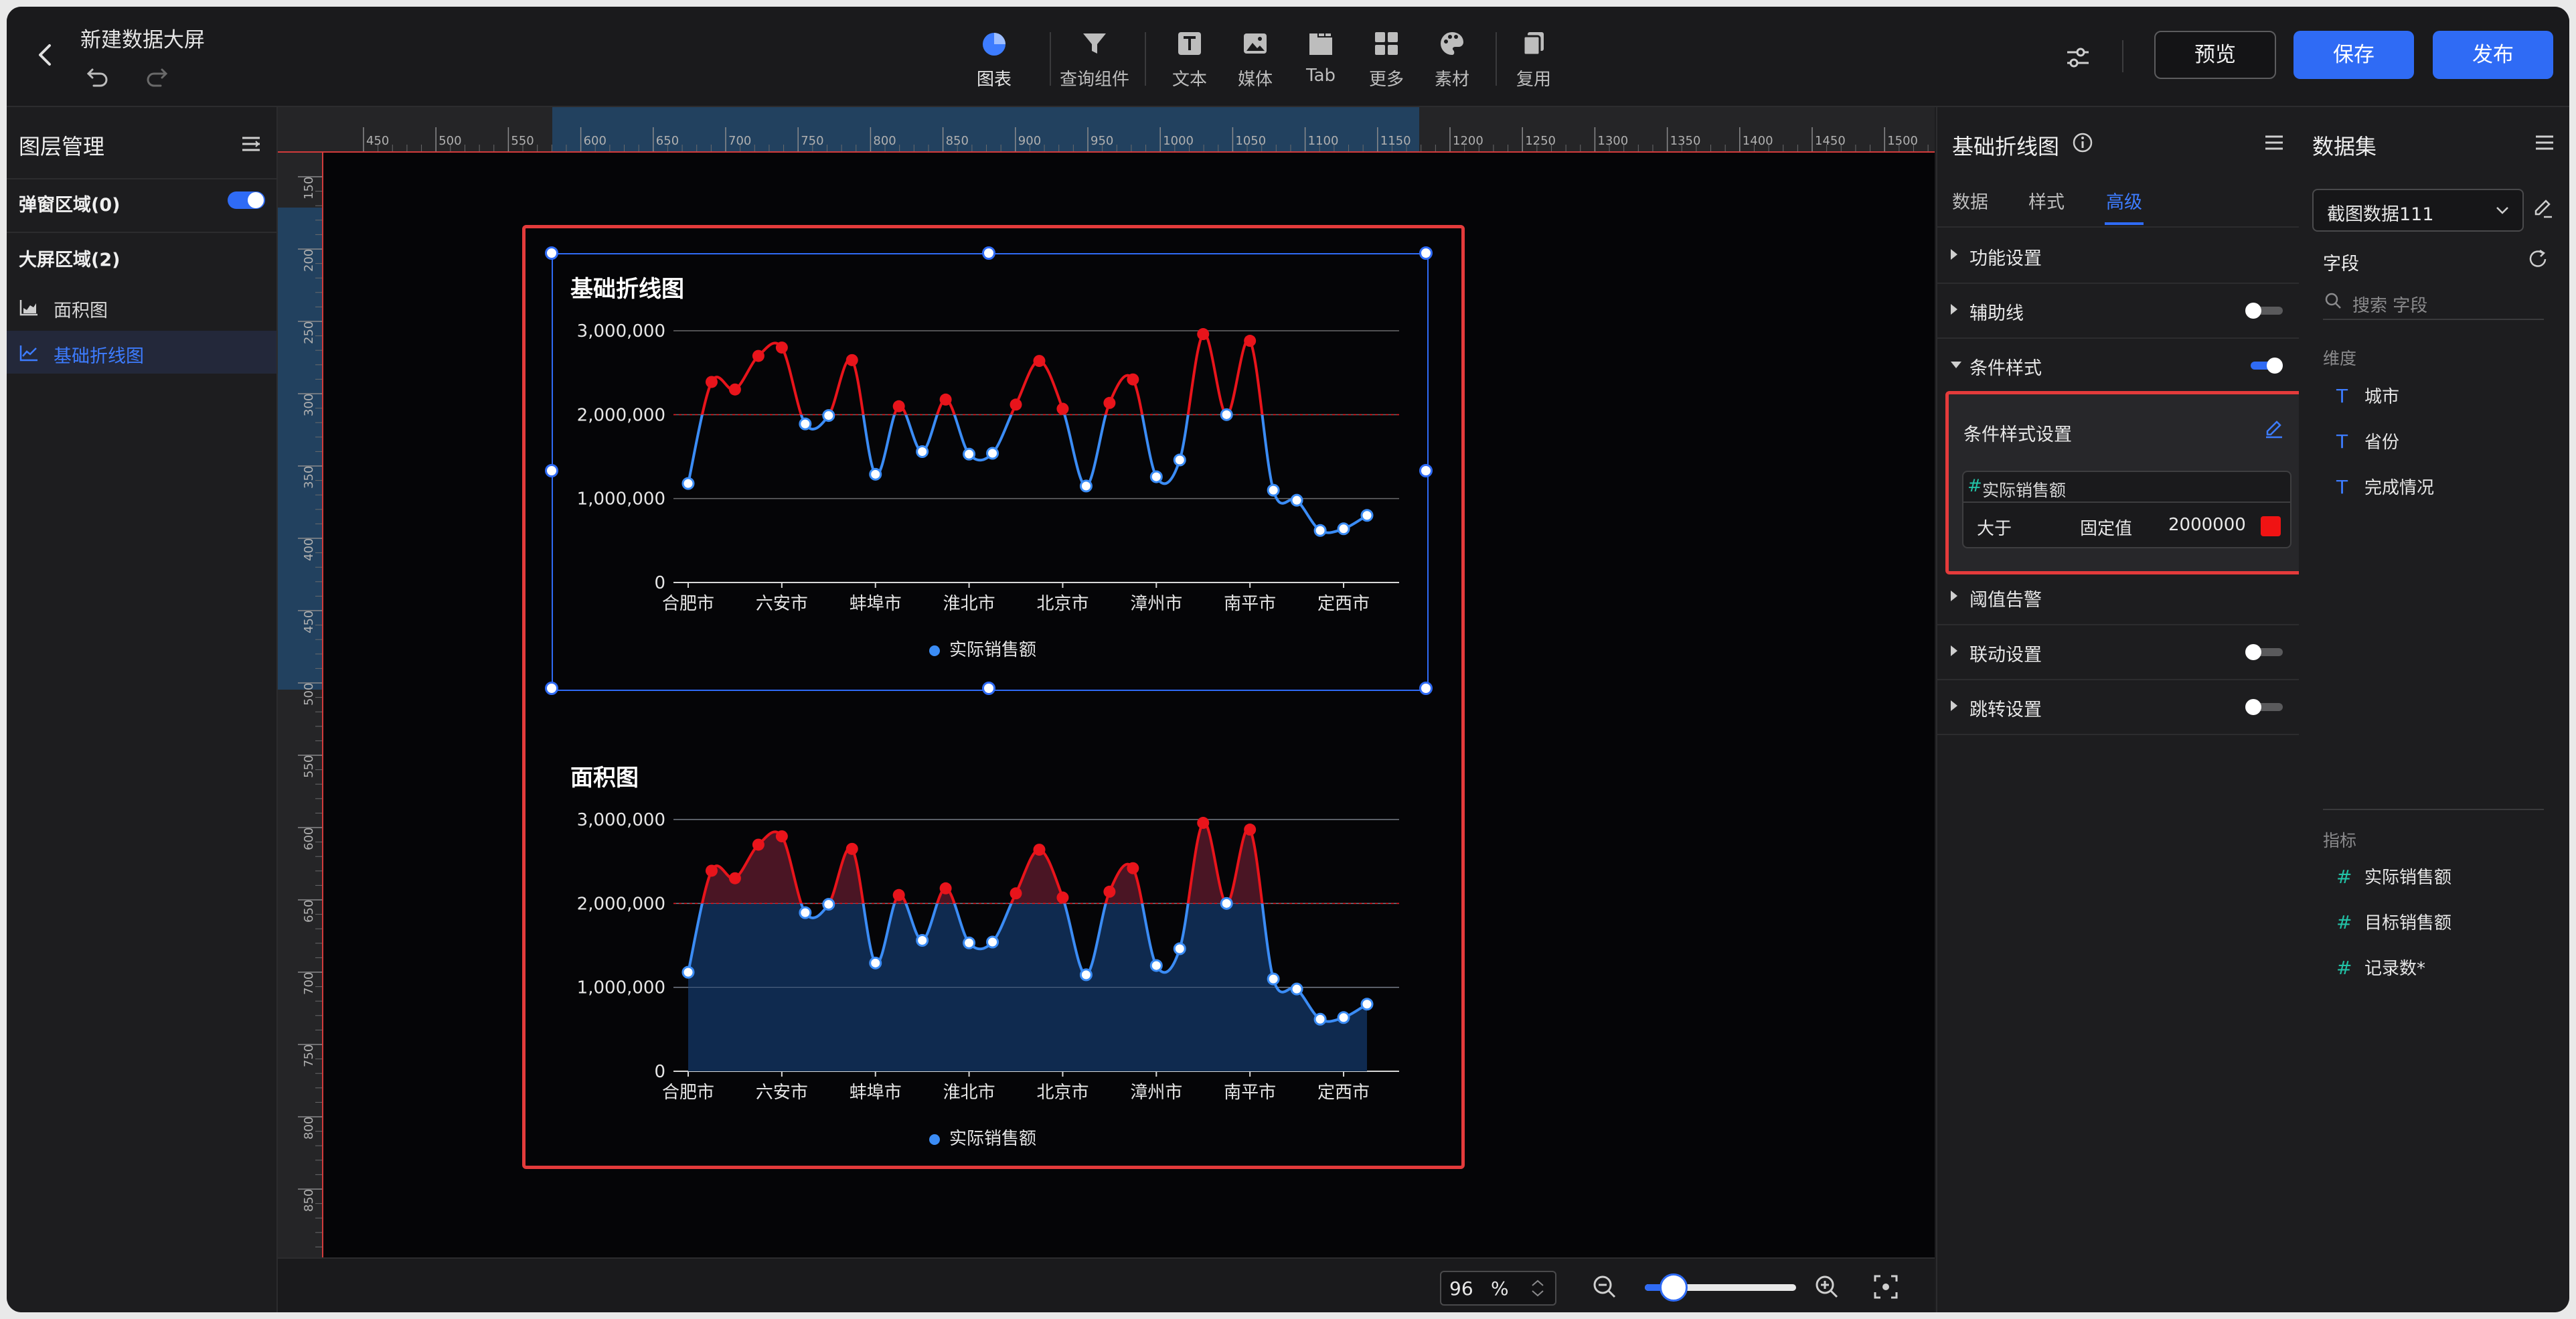 This screenshot has height=1319, width=2576. I want to click on section-label: 辅助线, so click(1997, 313).